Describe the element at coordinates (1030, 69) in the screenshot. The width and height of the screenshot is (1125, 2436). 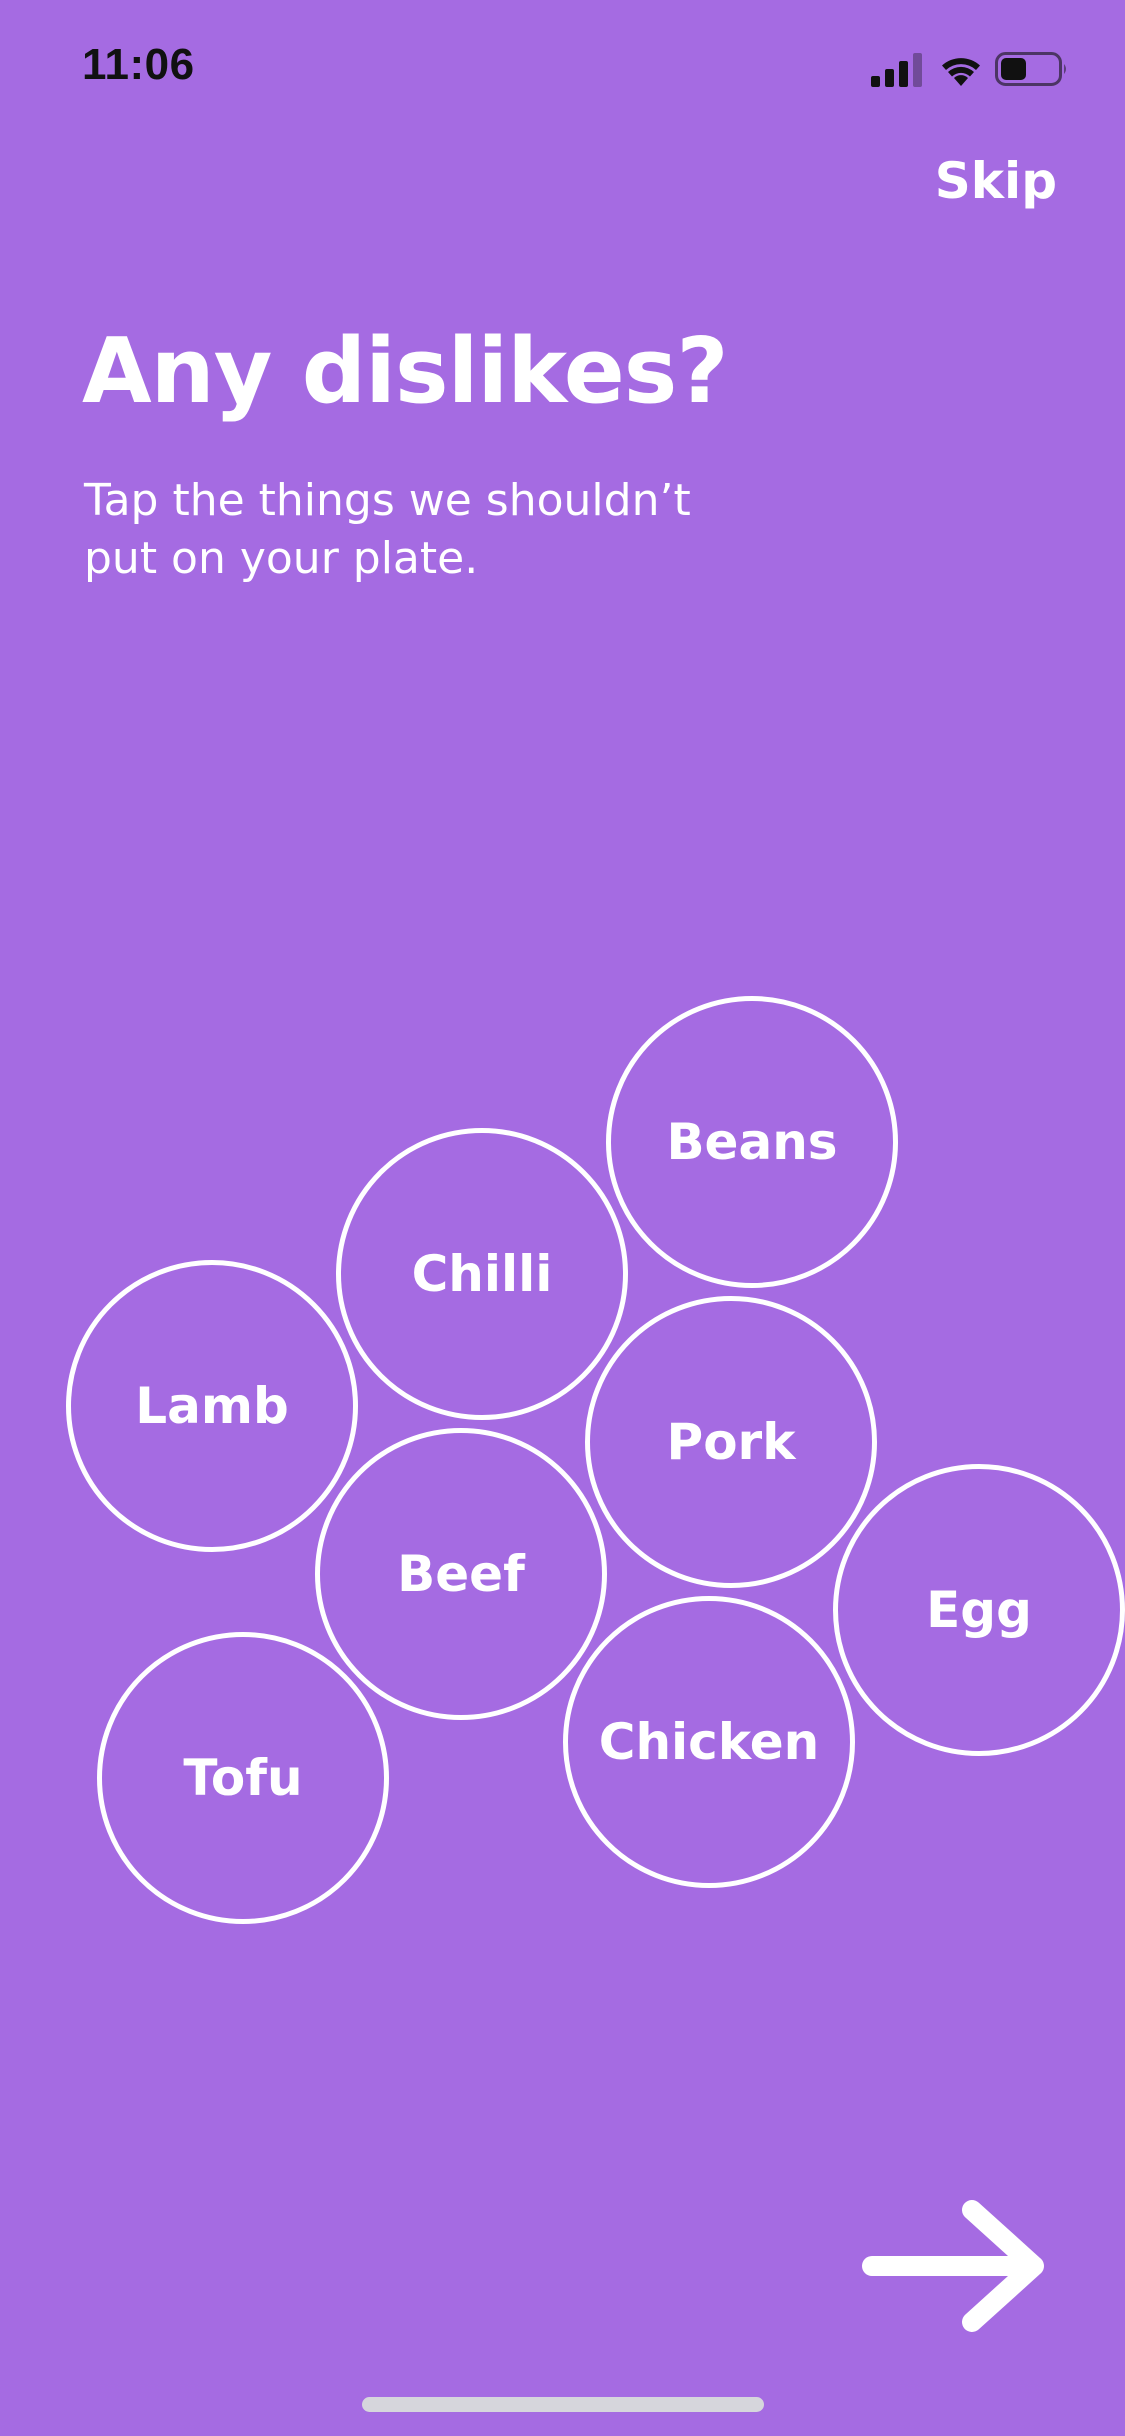
I see `battery-icon` at that location.